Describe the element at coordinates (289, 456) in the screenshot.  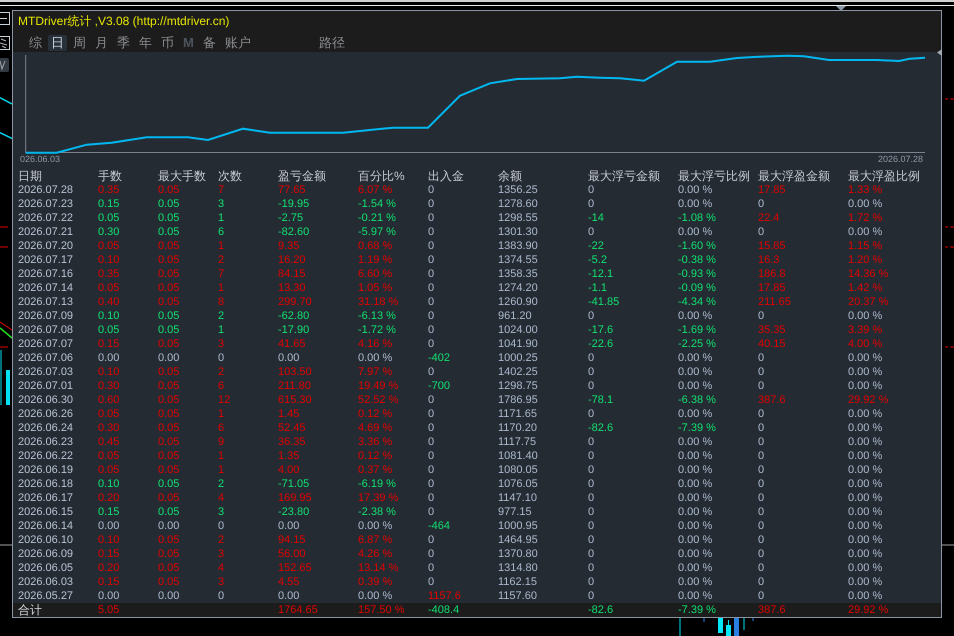
I see `table-cell: 1.35` at that location.